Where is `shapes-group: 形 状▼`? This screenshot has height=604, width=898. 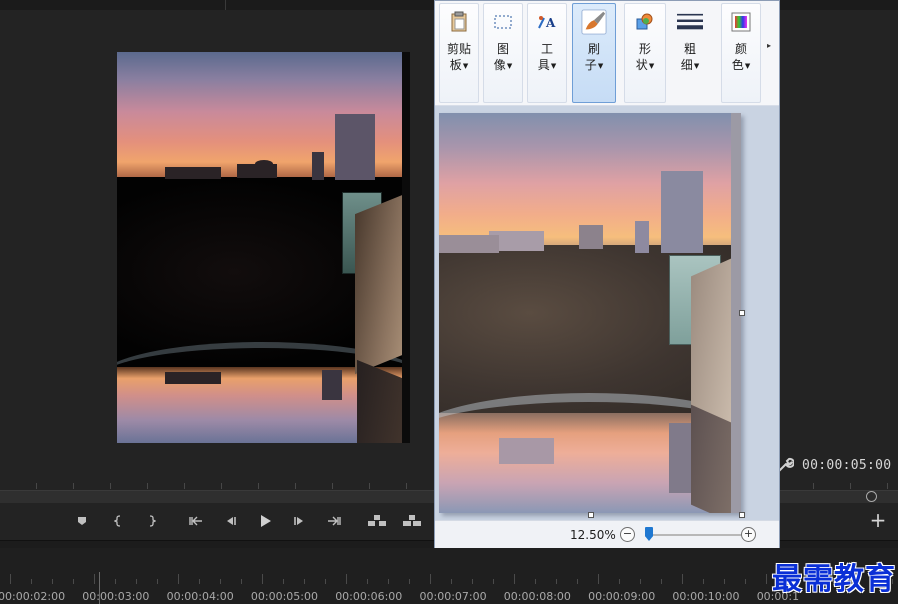 shapes-group: 形 状▼ is located at coordinates (645, 53).